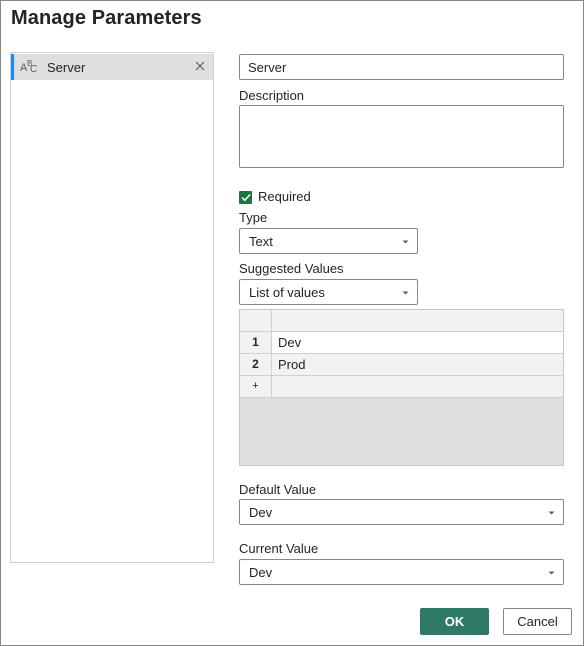 The image size is (584, 646). I want to click on table-row: 1 Dev, so click(401, 343).